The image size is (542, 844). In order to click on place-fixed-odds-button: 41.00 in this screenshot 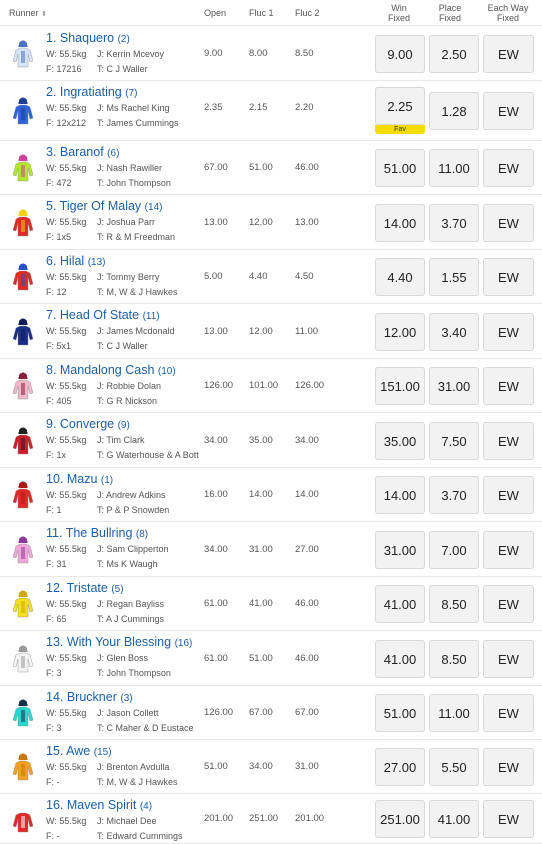, I will do `click(454, 819)`.